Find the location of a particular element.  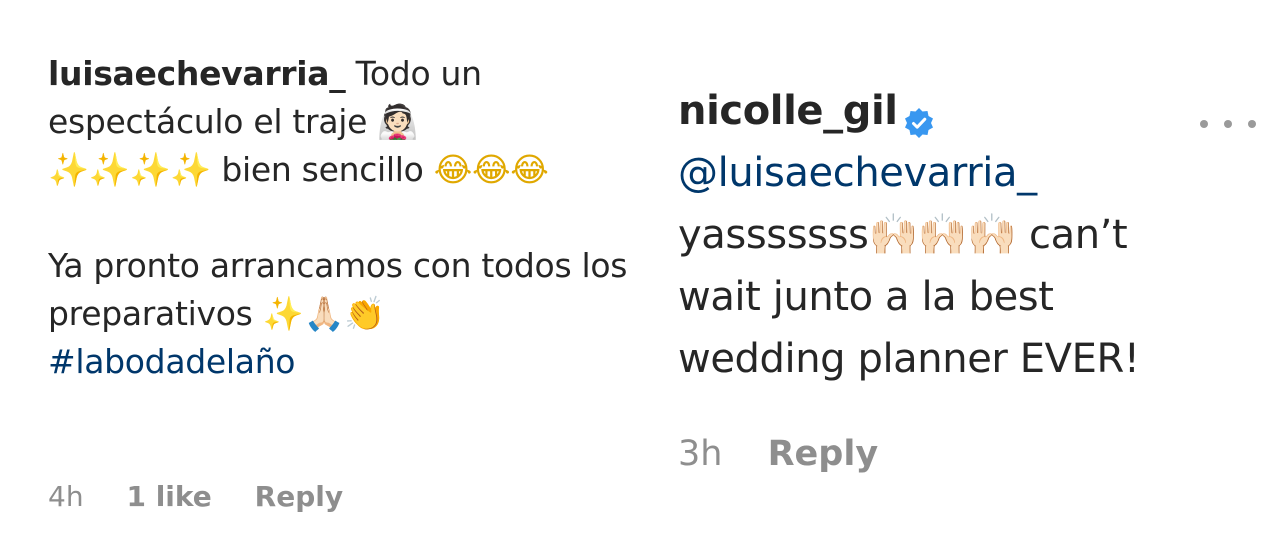

sparkle-pray-clap-emoji-icon: ✨🙏🏻👏 is located at coordinates (324, 313).